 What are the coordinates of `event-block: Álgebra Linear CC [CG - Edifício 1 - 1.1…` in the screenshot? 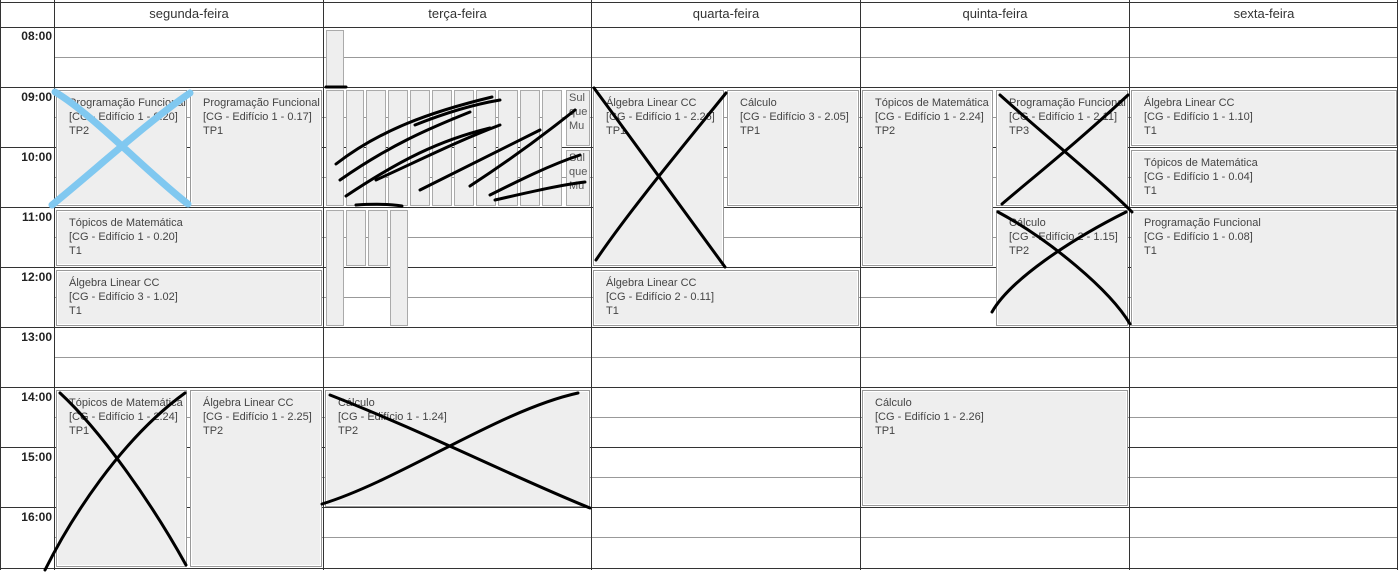 It's located at (1264, 118).